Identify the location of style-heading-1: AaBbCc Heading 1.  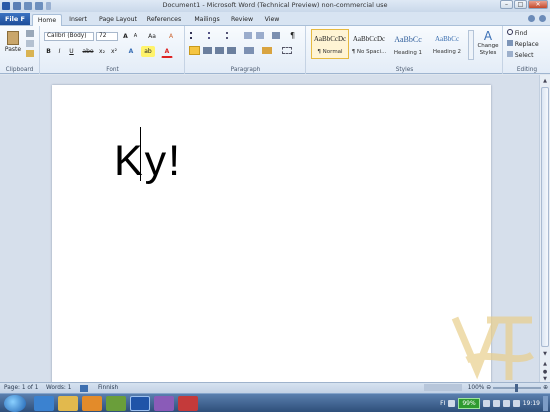
(408, 44).